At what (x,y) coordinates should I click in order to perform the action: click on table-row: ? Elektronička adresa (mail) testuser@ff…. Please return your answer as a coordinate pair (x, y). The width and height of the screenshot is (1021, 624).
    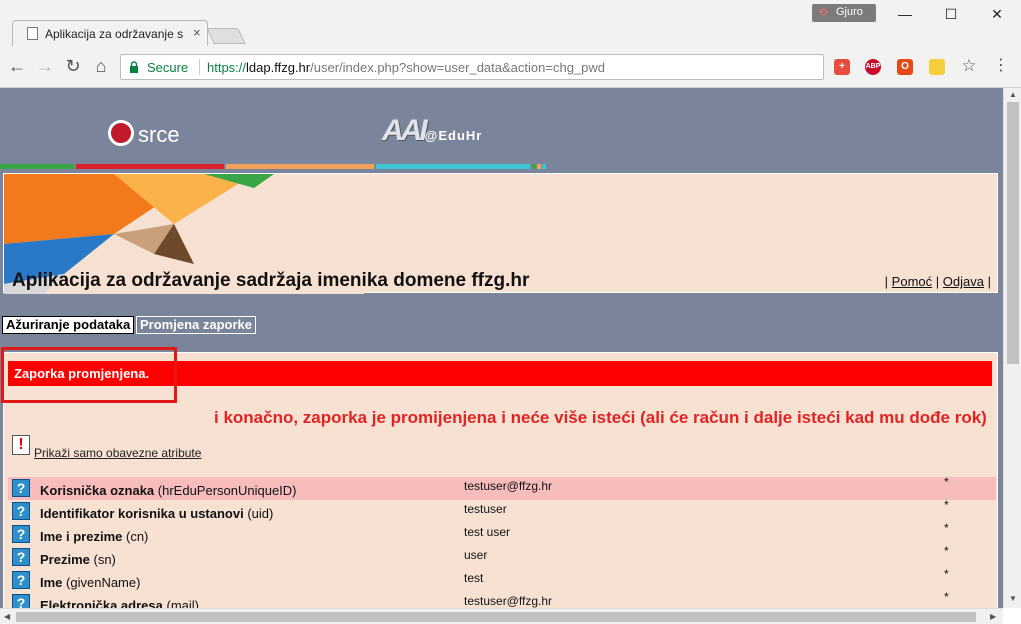
    Looking at the image, I should click on (502, 599).